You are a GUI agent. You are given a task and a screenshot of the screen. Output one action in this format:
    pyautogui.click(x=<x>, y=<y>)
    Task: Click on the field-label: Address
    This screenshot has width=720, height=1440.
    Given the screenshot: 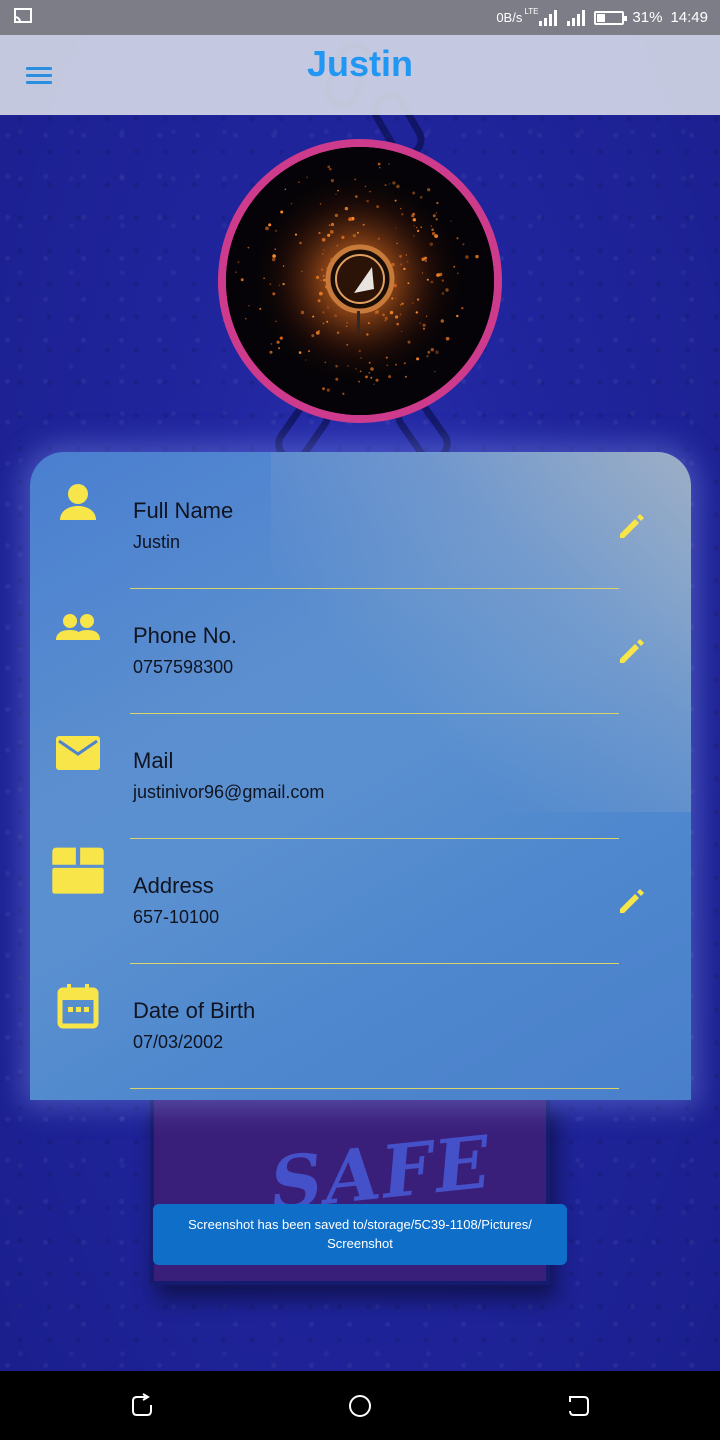 What is the action you would take?
    pyautogui.click(x=173, y=885)
    